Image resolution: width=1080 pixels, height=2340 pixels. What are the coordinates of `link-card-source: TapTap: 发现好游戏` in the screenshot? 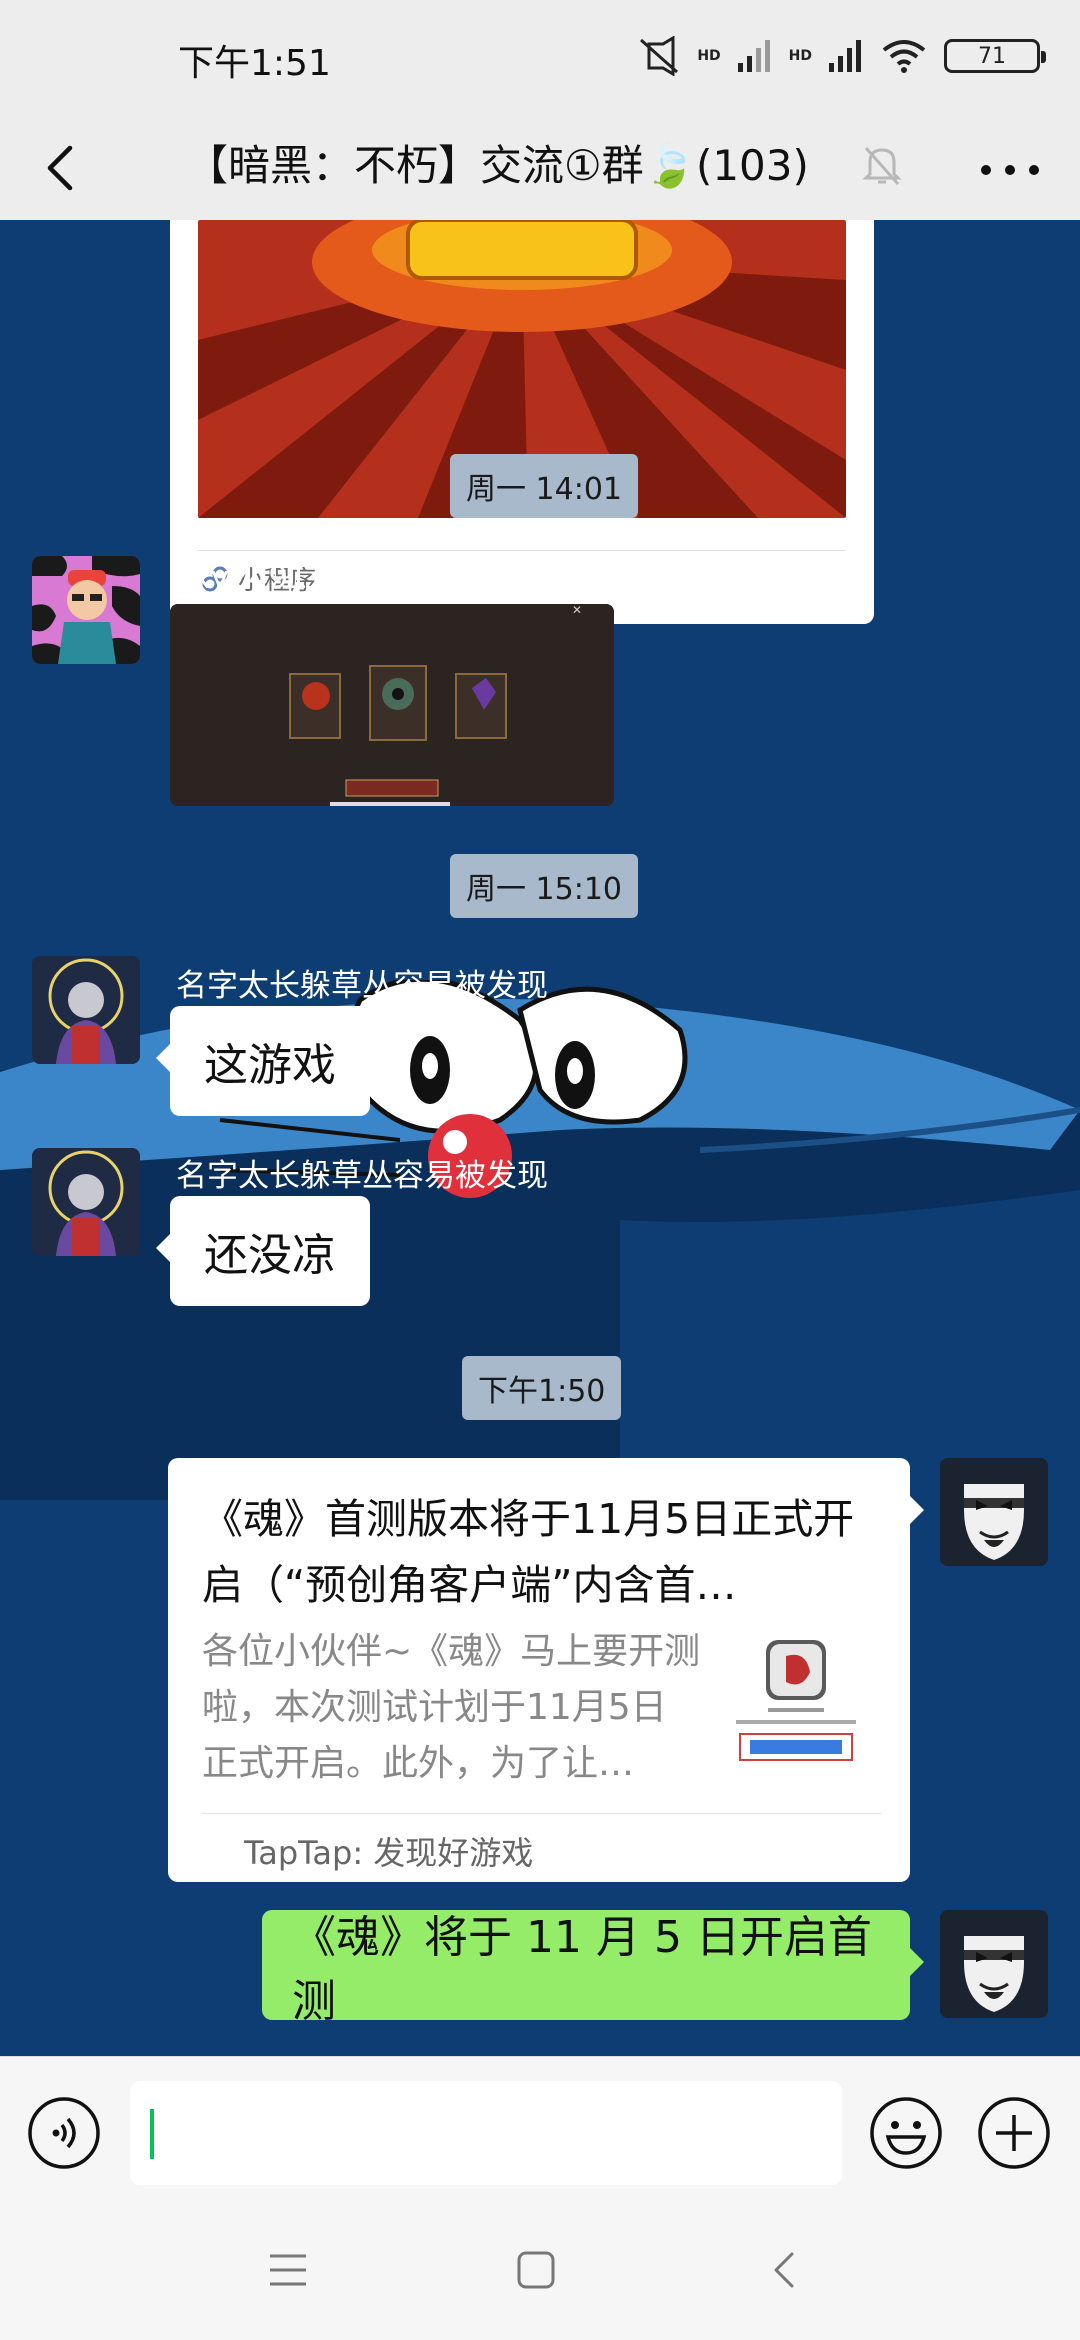 It's located at (389, 1853).